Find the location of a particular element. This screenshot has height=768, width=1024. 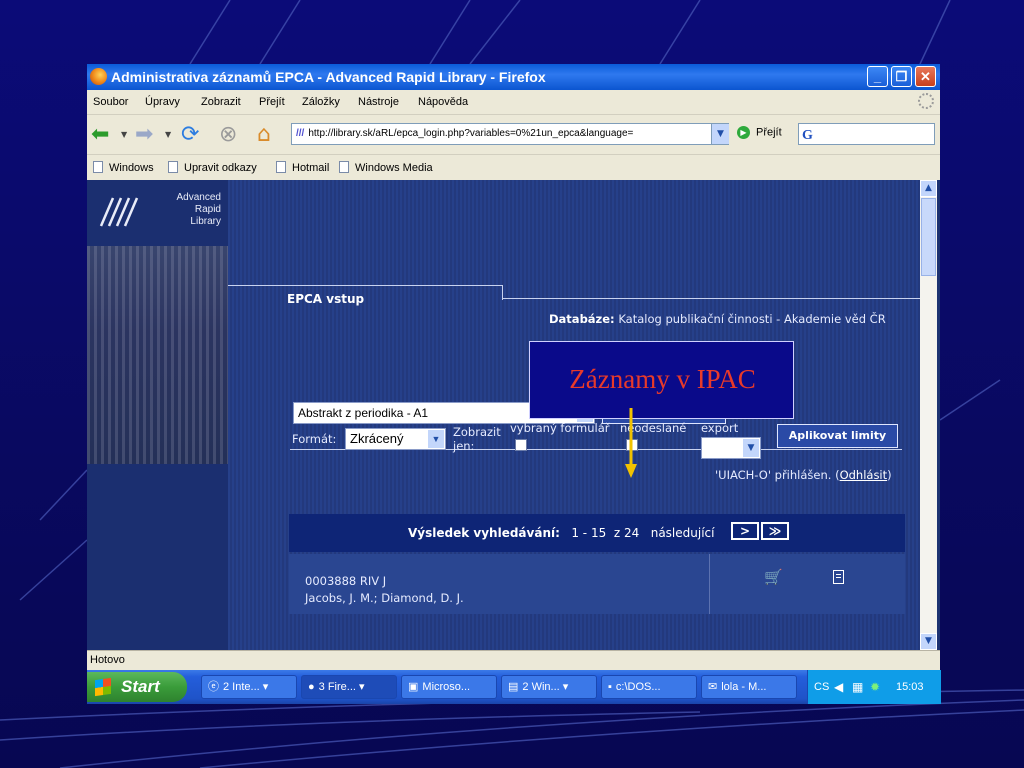

format-label: Formát: is located at coordinates (314, 439).